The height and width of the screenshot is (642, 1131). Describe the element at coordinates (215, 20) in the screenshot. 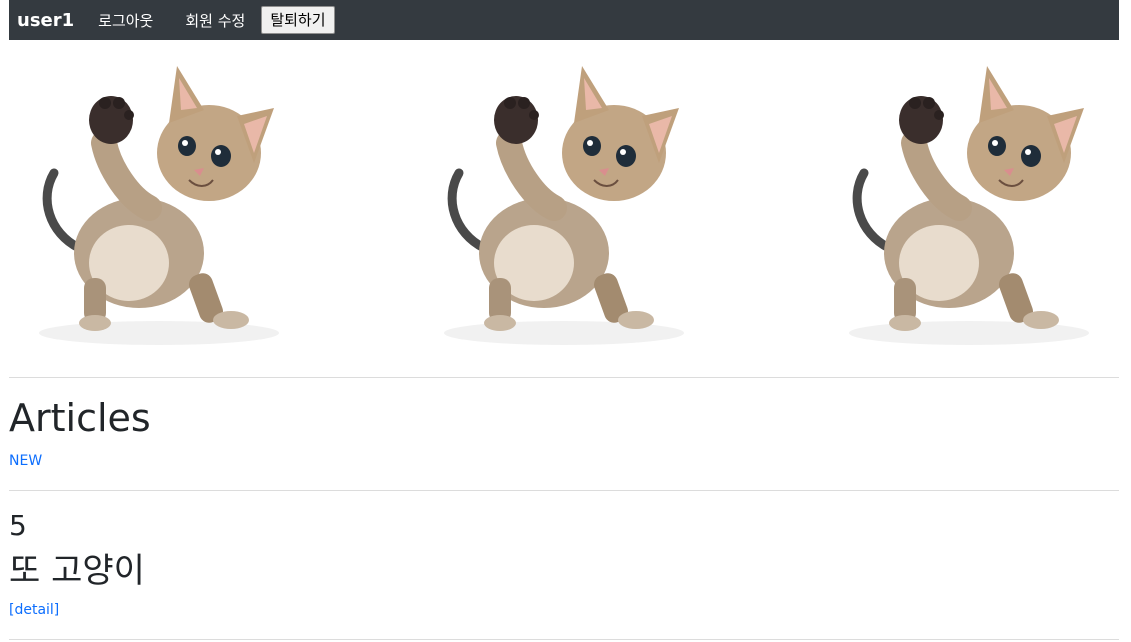

I see `edit-profile-link: 회원 수정` at that location.